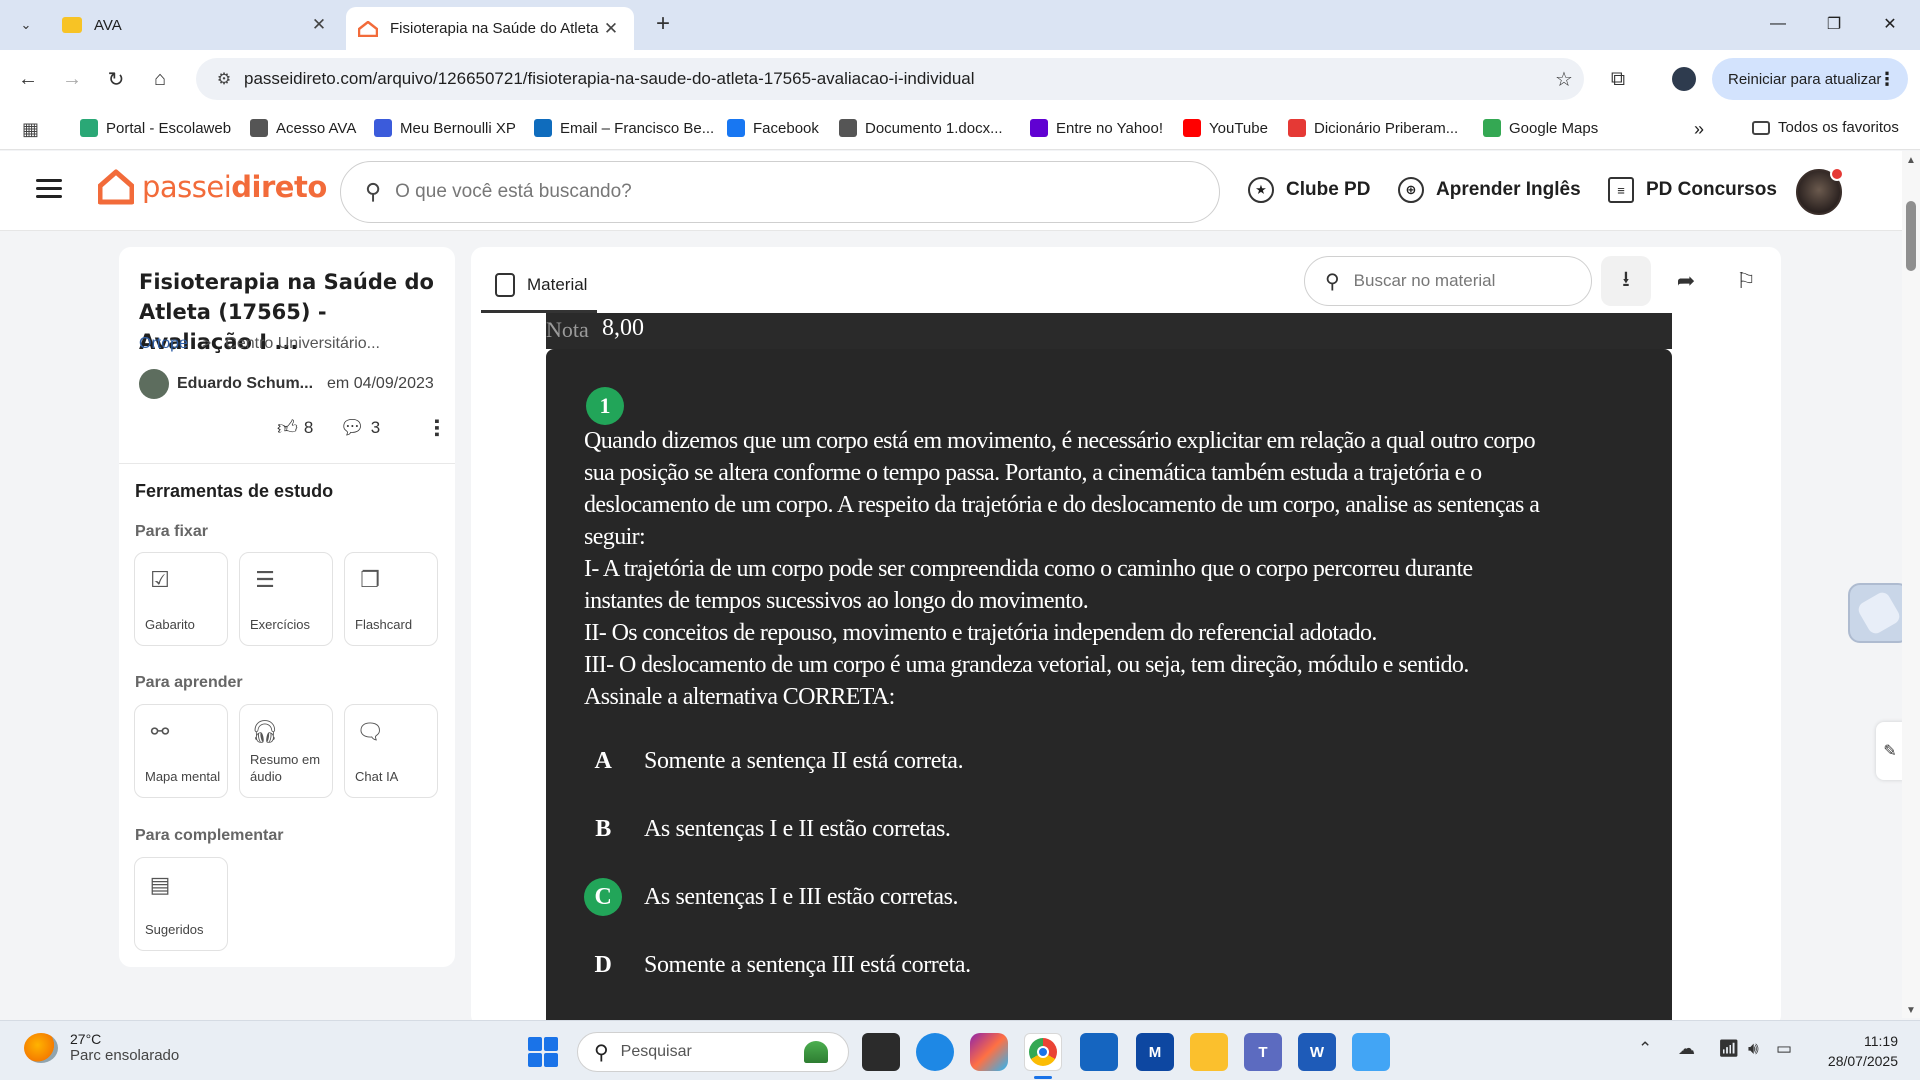 The height and width of the screenshot is (1080, 1920). What do you see at coordinates (154, 384) in the screenshot?
I see `author-avatar` at bounding box center [154, 384].